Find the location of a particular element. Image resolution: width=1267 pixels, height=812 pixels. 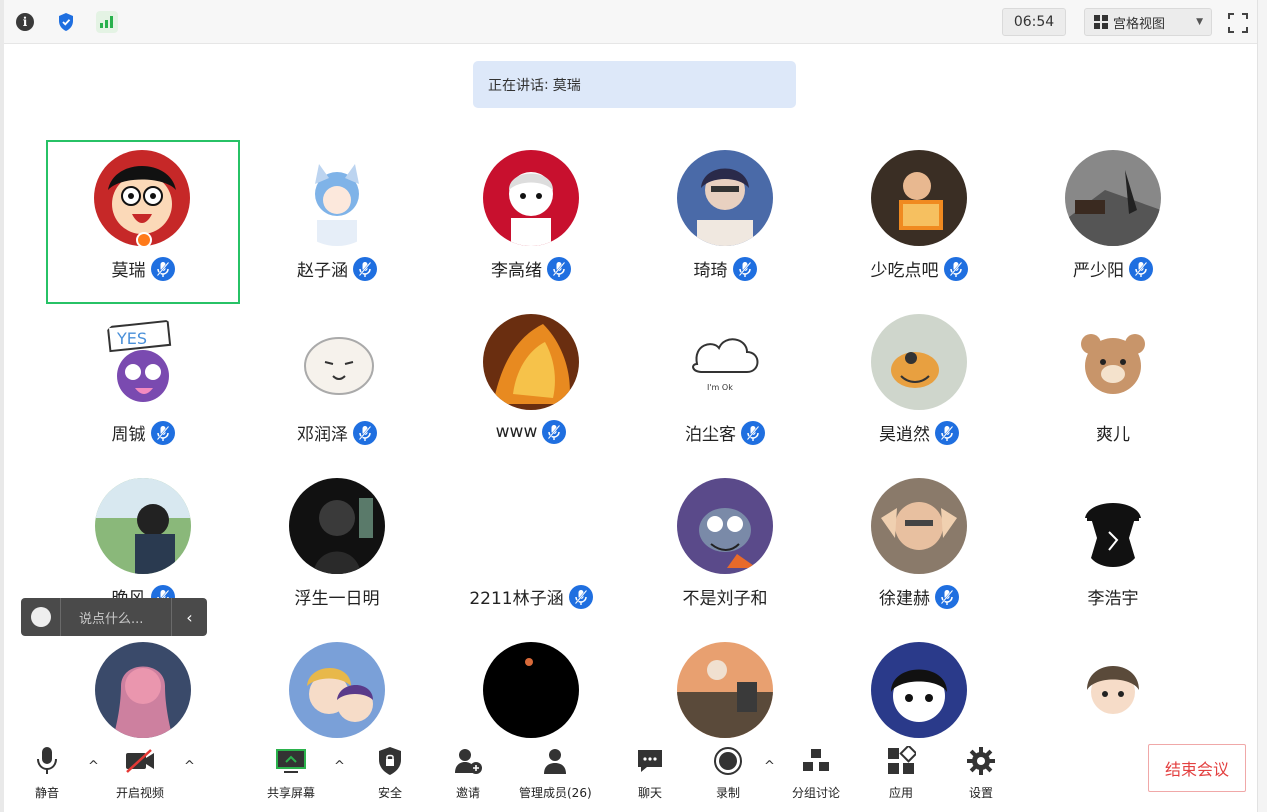

audio-options-caret: ^ is located at coordinates (95, 766).